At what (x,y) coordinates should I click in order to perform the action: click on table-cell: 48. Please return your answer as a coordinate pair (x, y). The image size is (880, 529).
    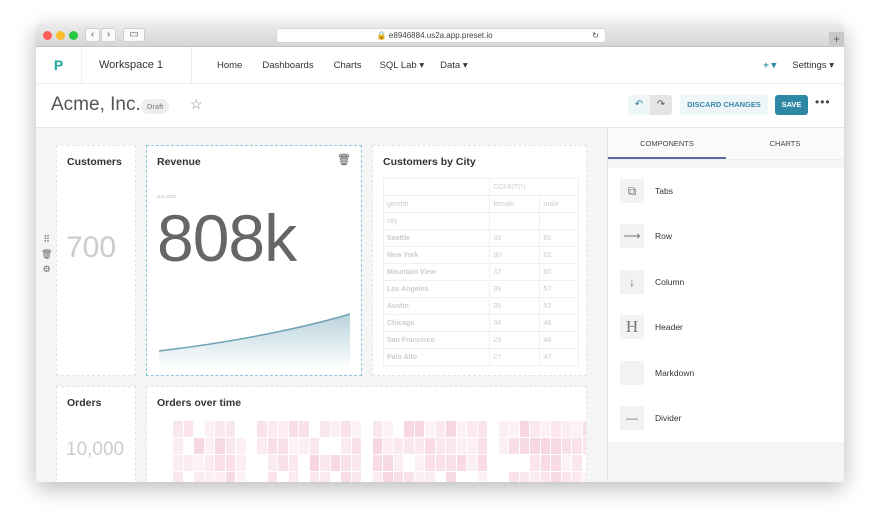
    Looking at the image, I should click on (559, 323).